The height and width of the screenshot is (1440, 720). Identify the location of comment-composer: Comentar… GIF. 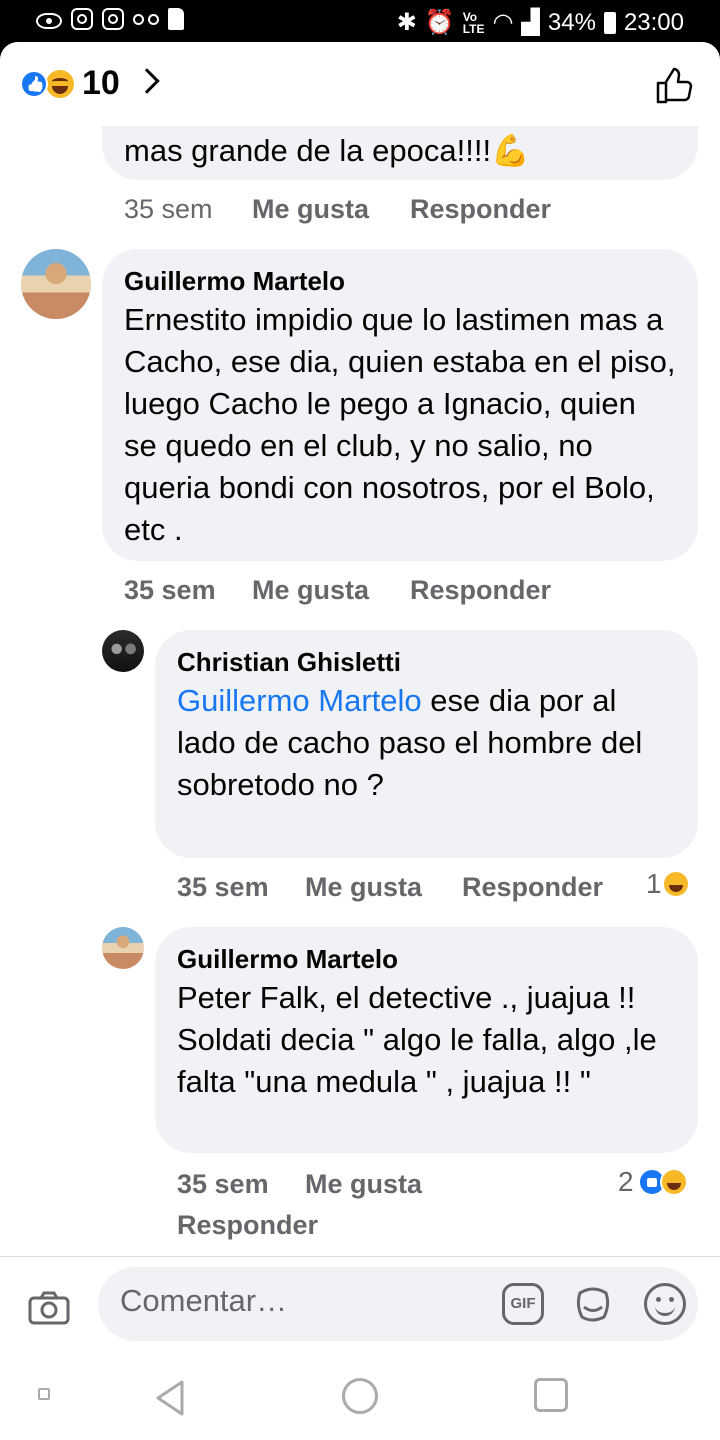
(360, 1305).